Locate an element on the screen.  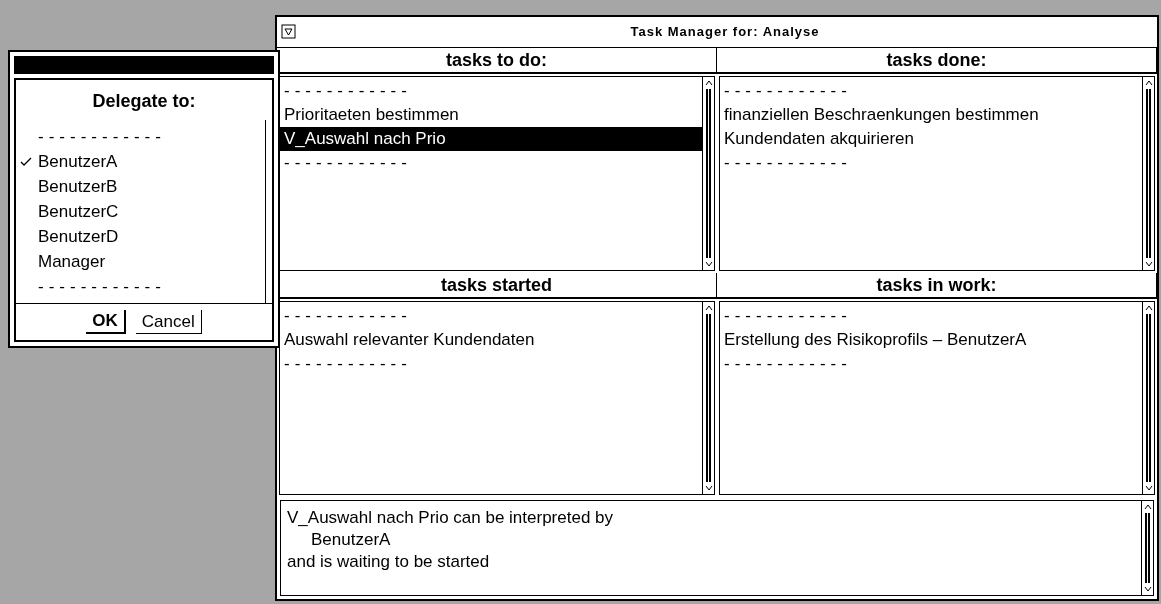
task-item: Kundendaten akquirieren is located at coordinates (931, 139).